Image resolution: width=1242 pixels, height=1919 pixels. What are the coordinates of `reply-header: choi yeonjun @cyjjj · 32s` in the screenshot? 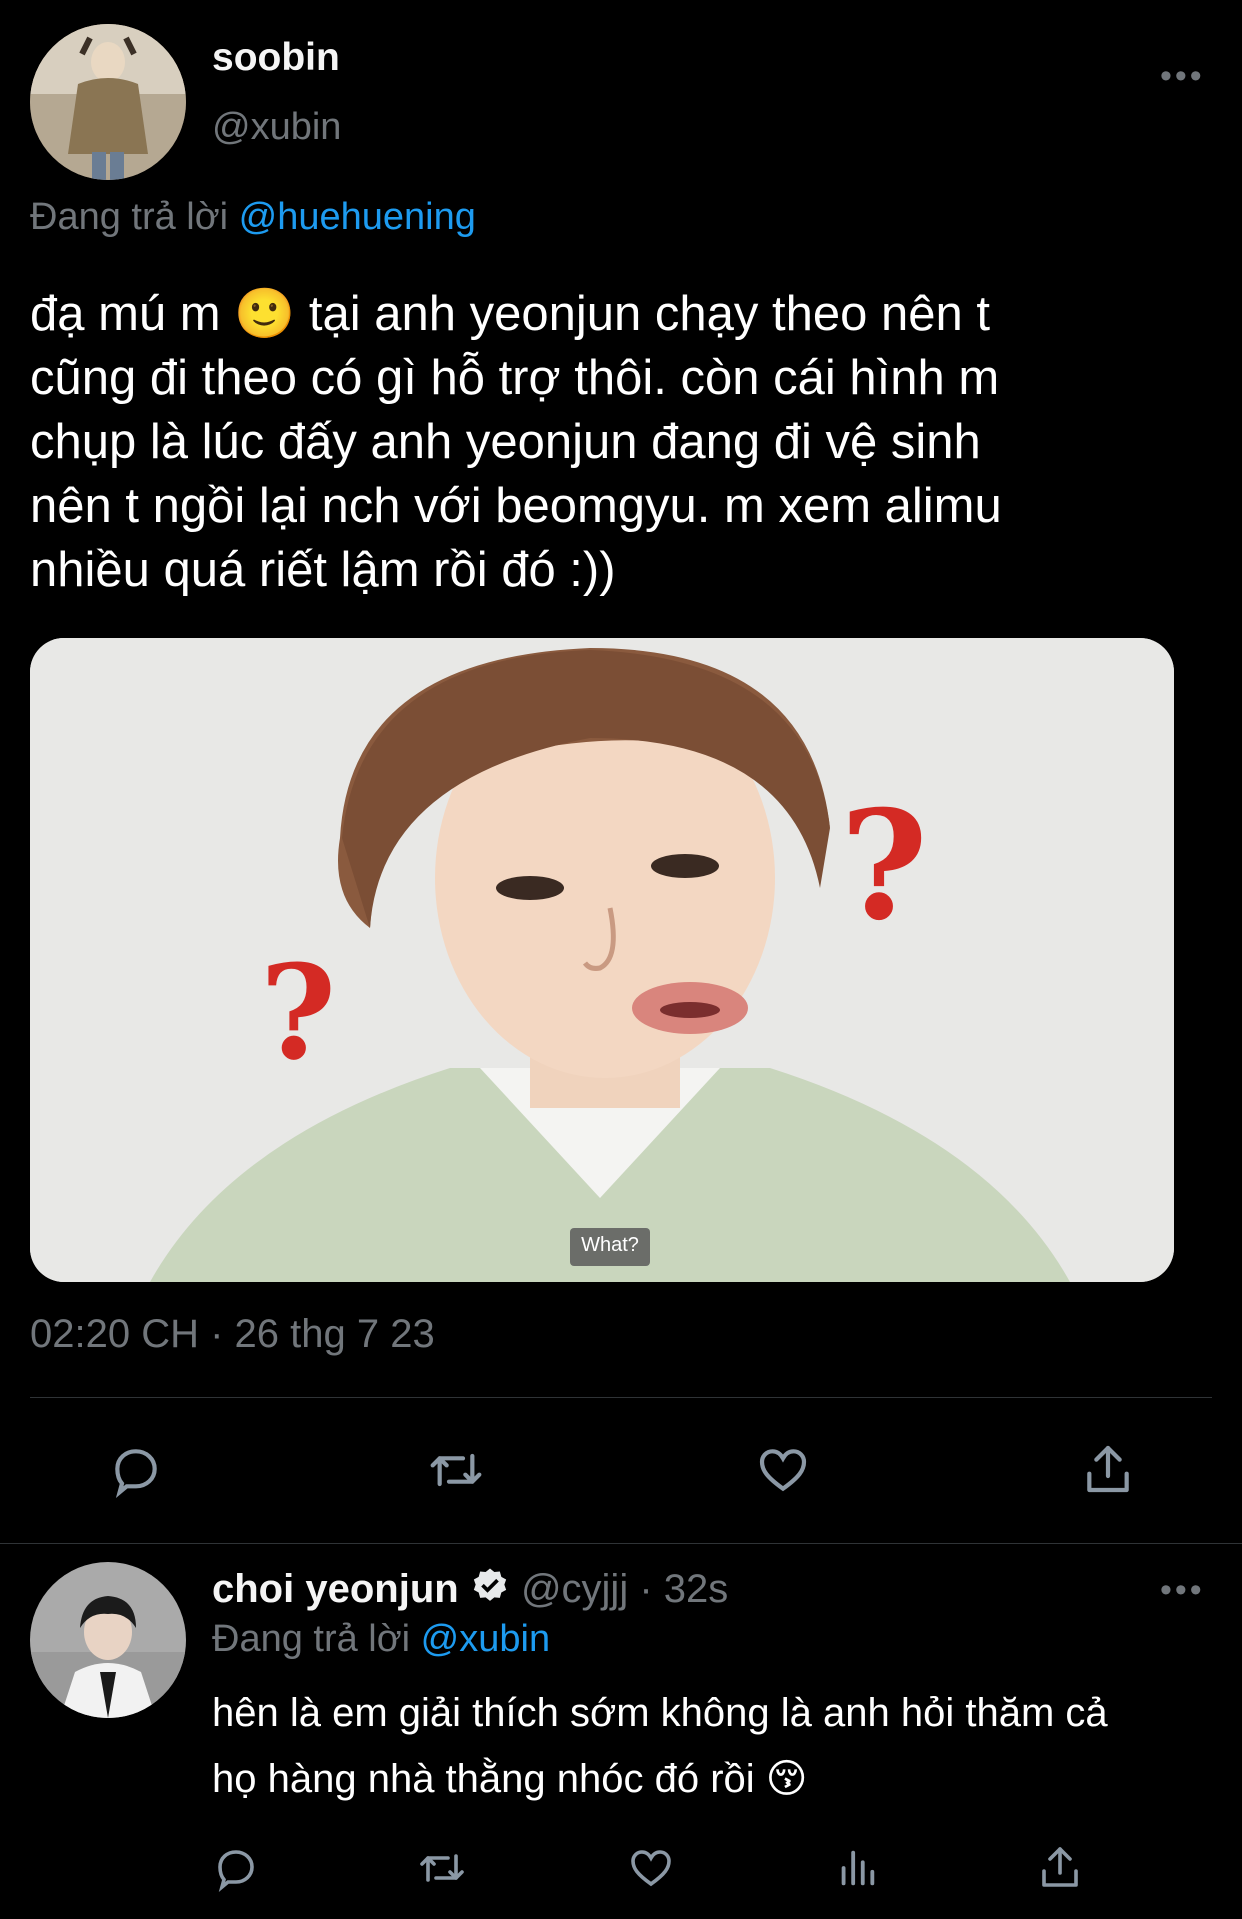 It's located at (470, 1591).